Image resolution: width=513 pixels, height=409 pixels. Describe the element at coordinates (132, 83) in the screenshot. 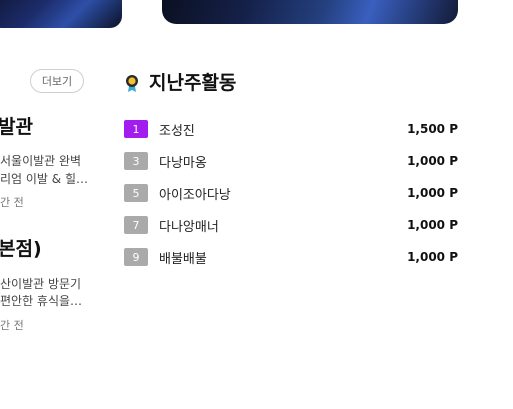

I see `medal-icon` at that location.